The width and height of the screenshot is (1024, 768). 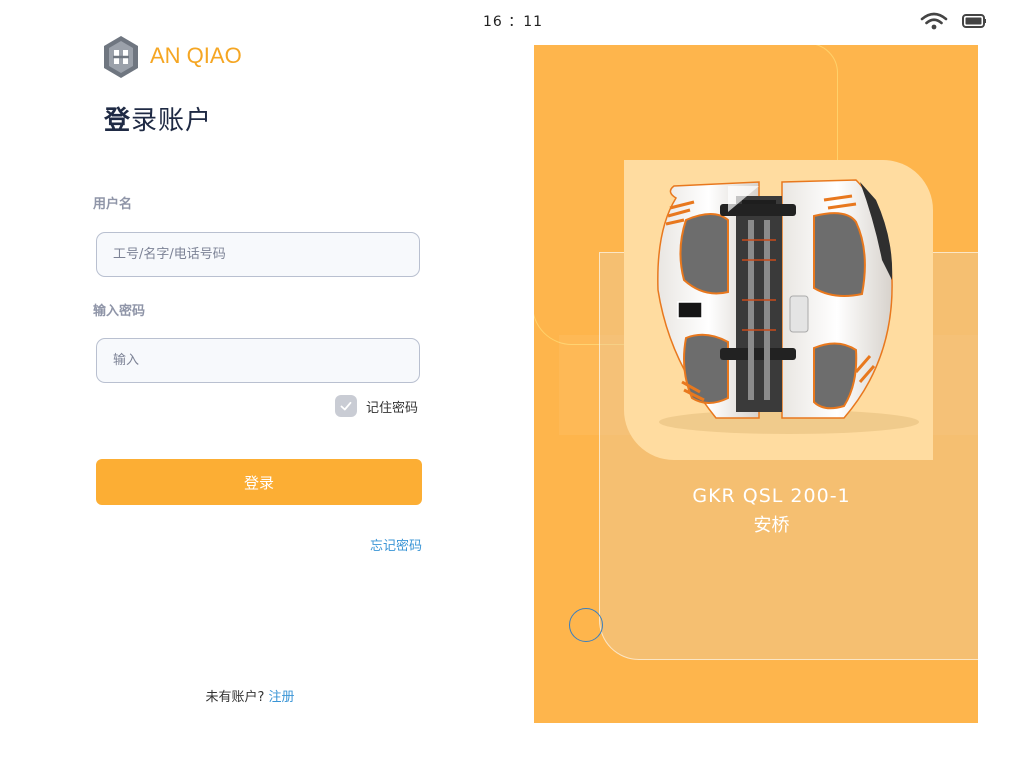 I want to click on remember-password-toggle: 记住密码, so click(x=376, y=406).